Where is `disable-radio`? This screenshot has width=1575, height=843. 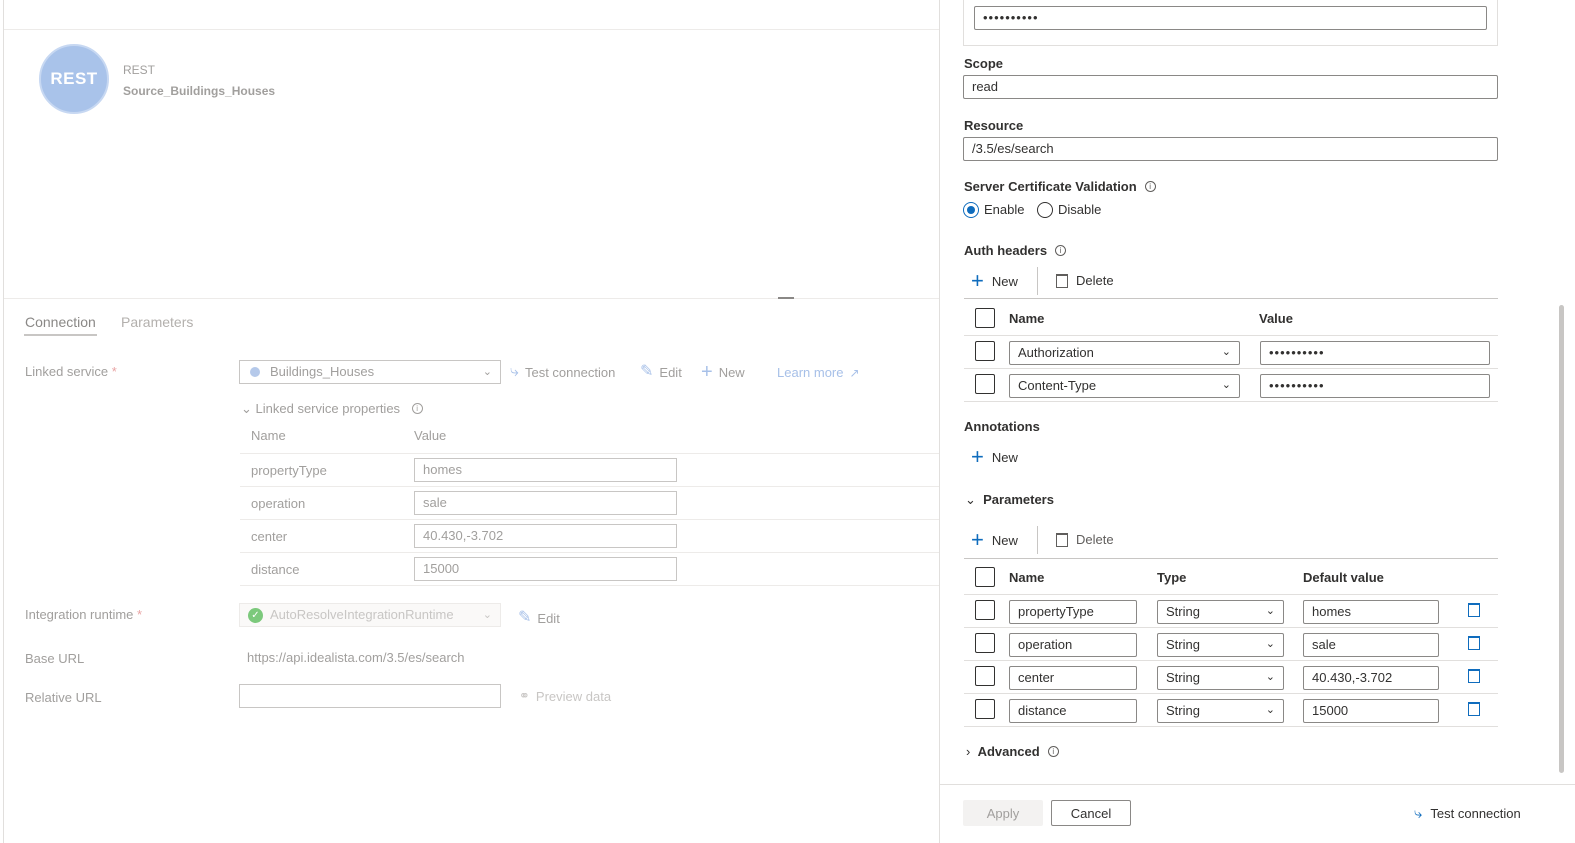 disable-radio is located at coordinates (1045, 210).